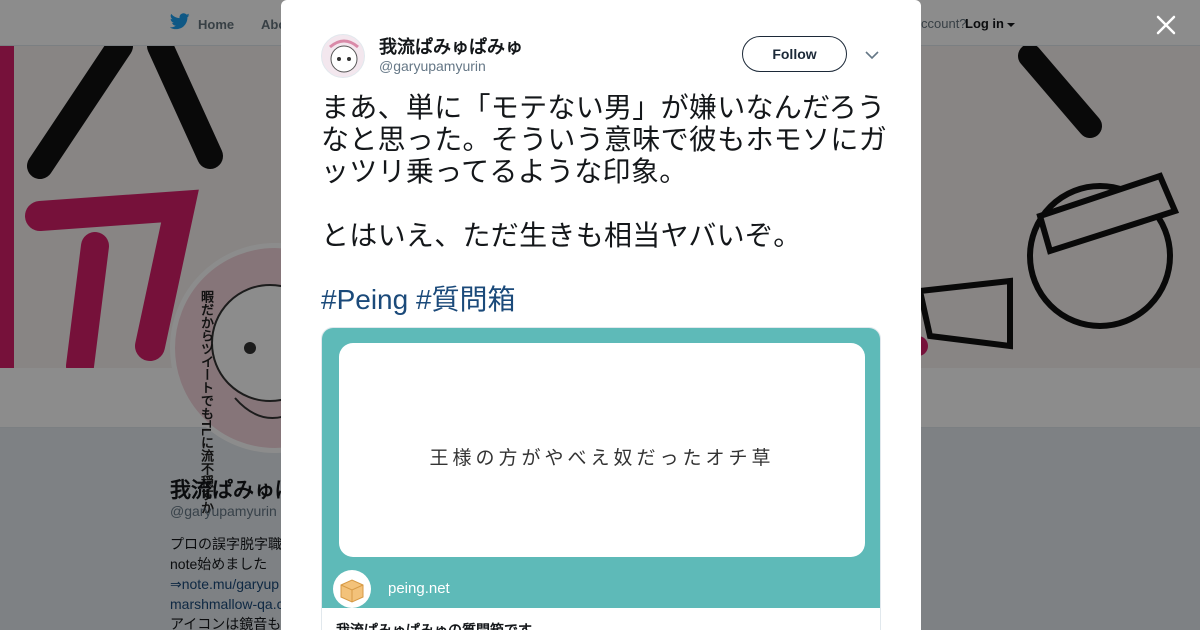 Image resolution: width=1200 pixels, height=630 pixels. I want to click on tweet-hashtags: #Peing #質問箱, so click(418, 300).